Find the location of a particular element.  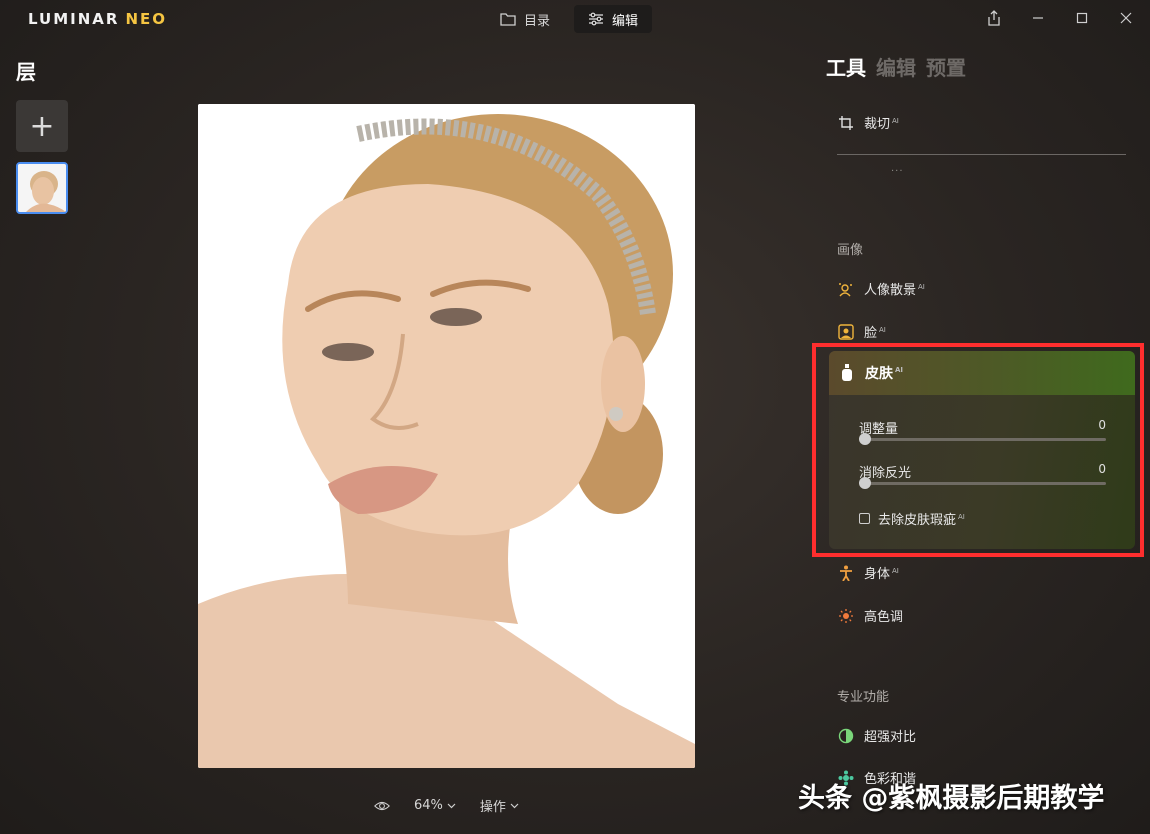

portrait-thumbnail-image is located at coordinates (42, 188).